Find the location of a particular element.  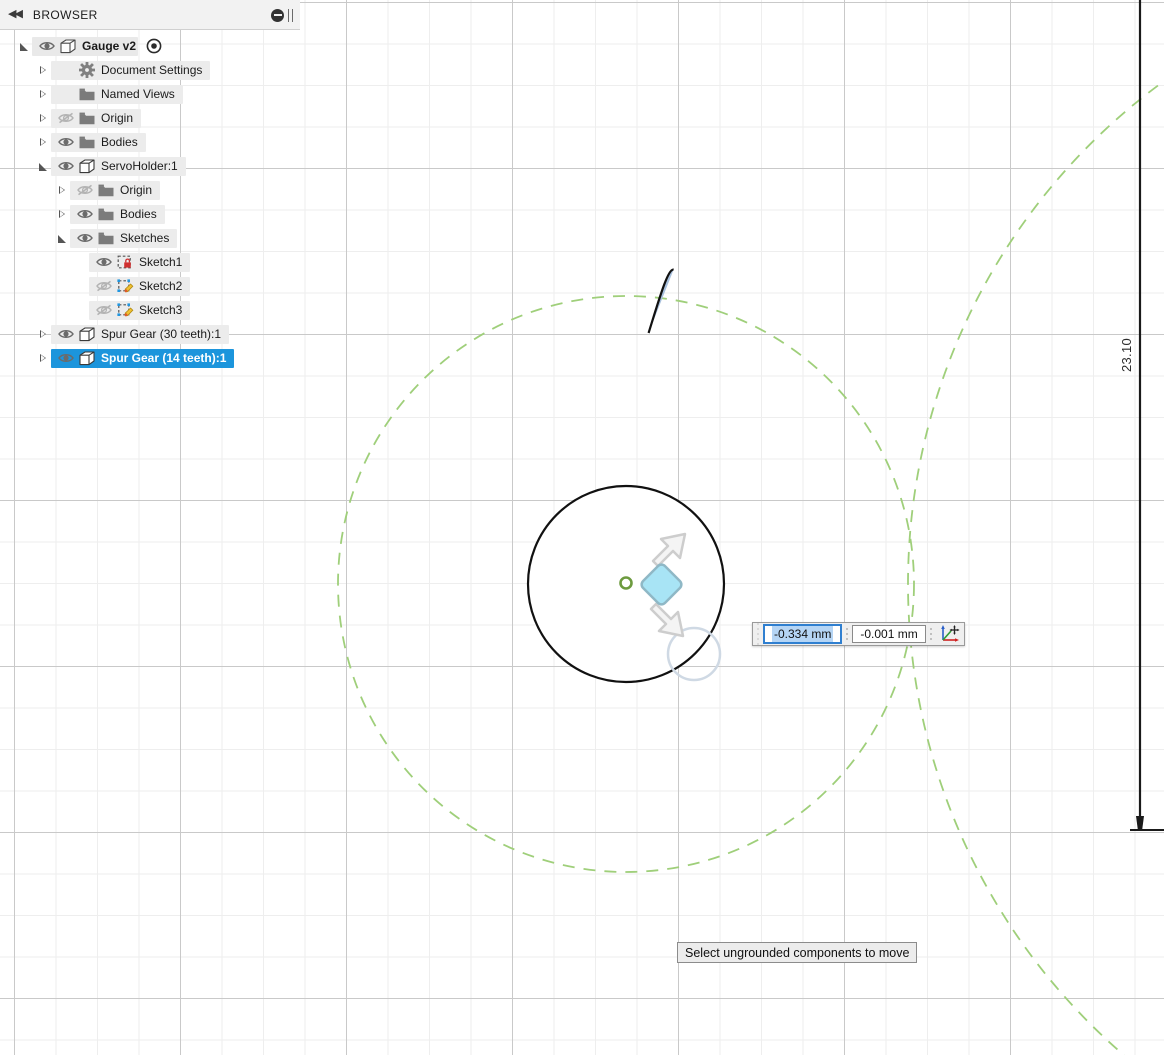

browser-item-highlight: Gauge v2 is located at coordinates (85, 46).